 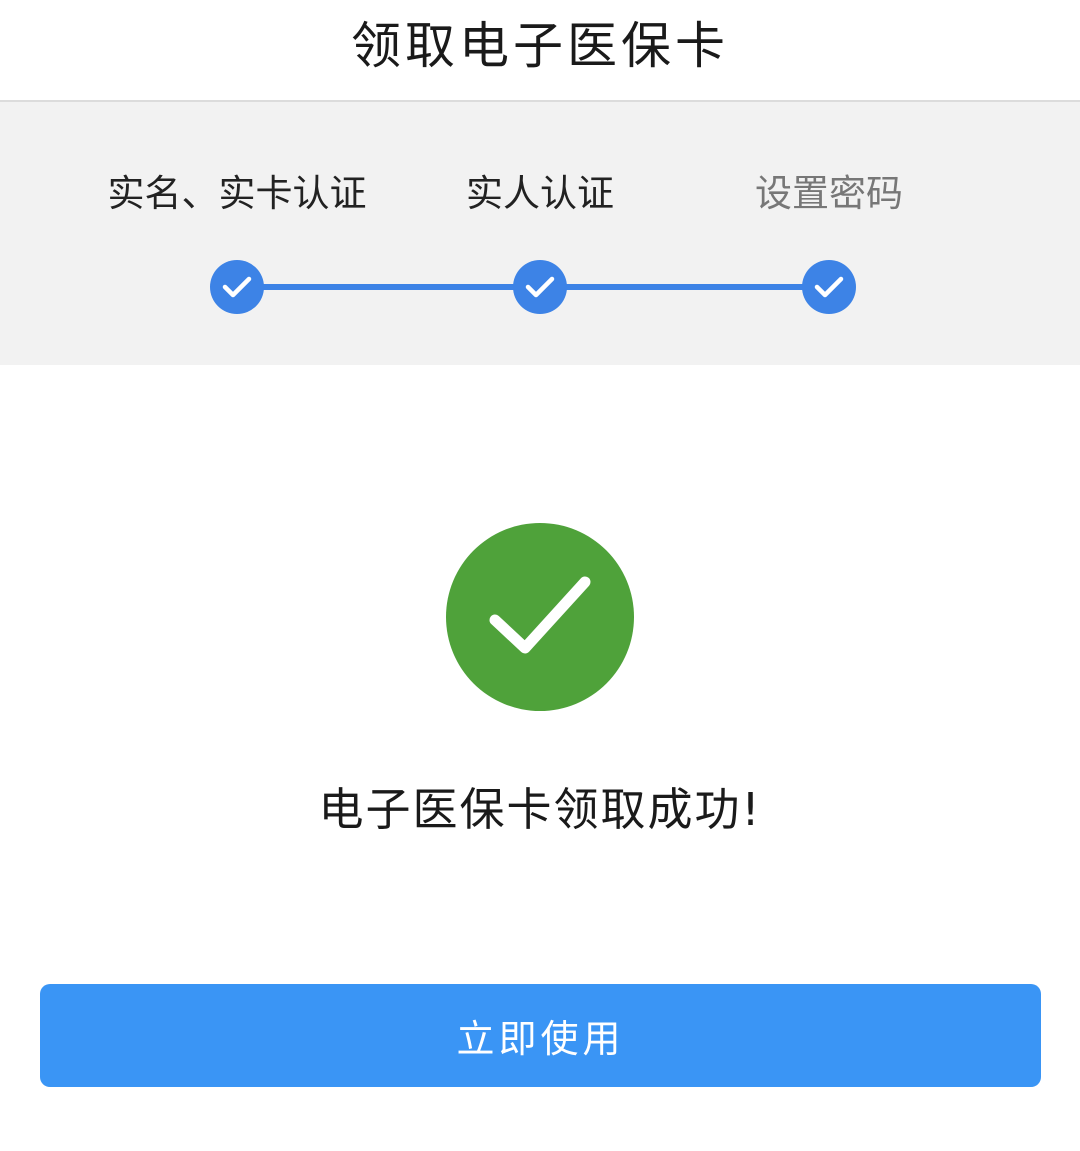 I want to click on step-1-check-icon, so click(x=237, y=287).